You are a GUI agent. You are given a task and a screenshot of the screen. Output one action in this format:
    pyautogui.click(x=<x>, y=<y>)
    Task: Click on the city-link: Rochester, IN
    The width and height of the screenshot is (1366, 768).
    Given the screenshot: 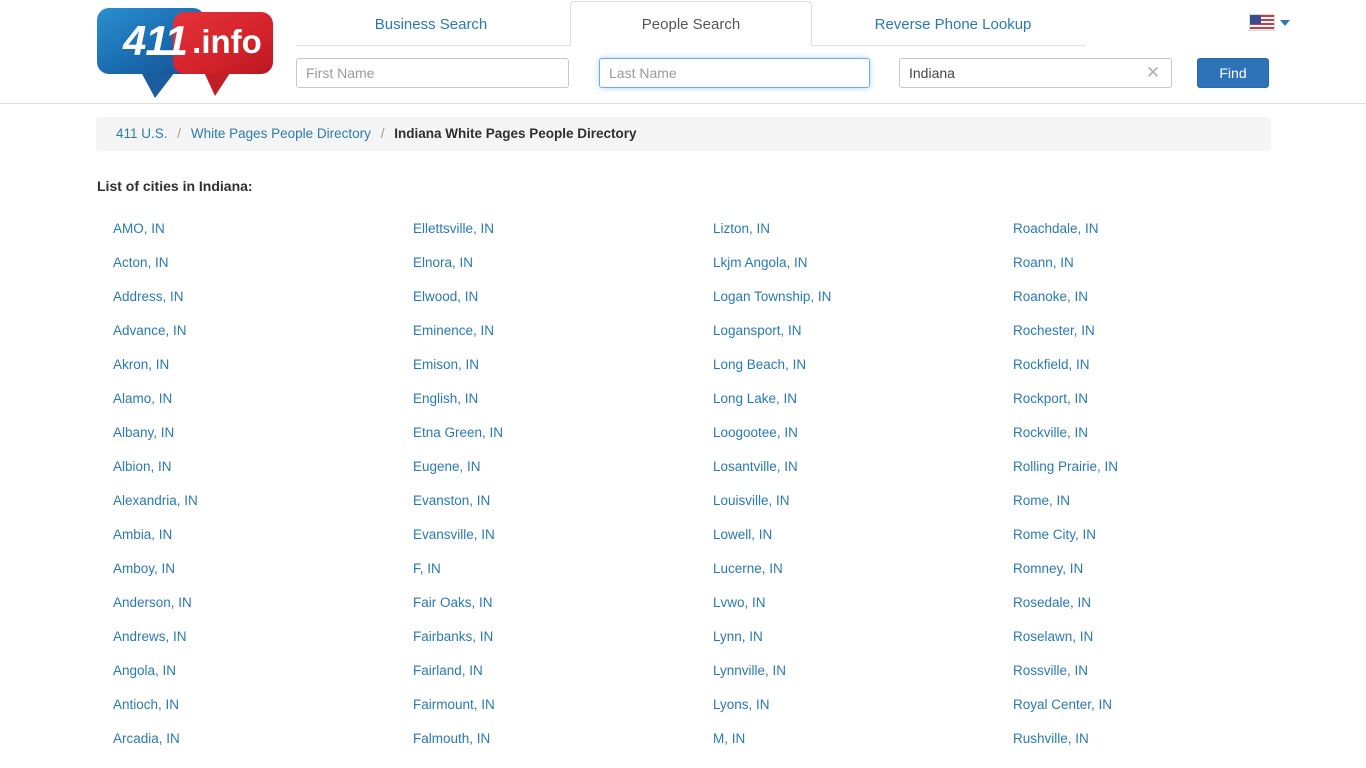 What is the action you would take?
    pyautogui.click(x=1147, y=337)
    